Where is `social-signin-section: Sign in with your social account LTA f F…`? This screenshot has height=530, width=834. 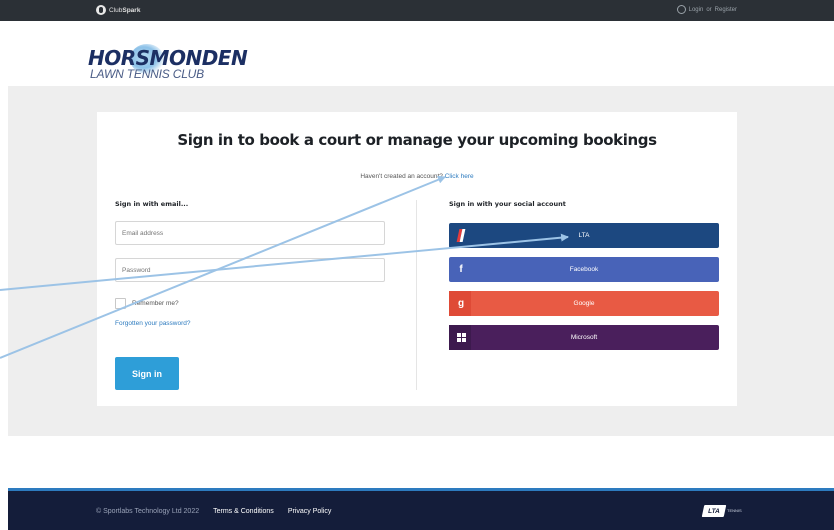
social-signin-section: Sign in with your social account LTA f F… is located at coordinates (584, 275).